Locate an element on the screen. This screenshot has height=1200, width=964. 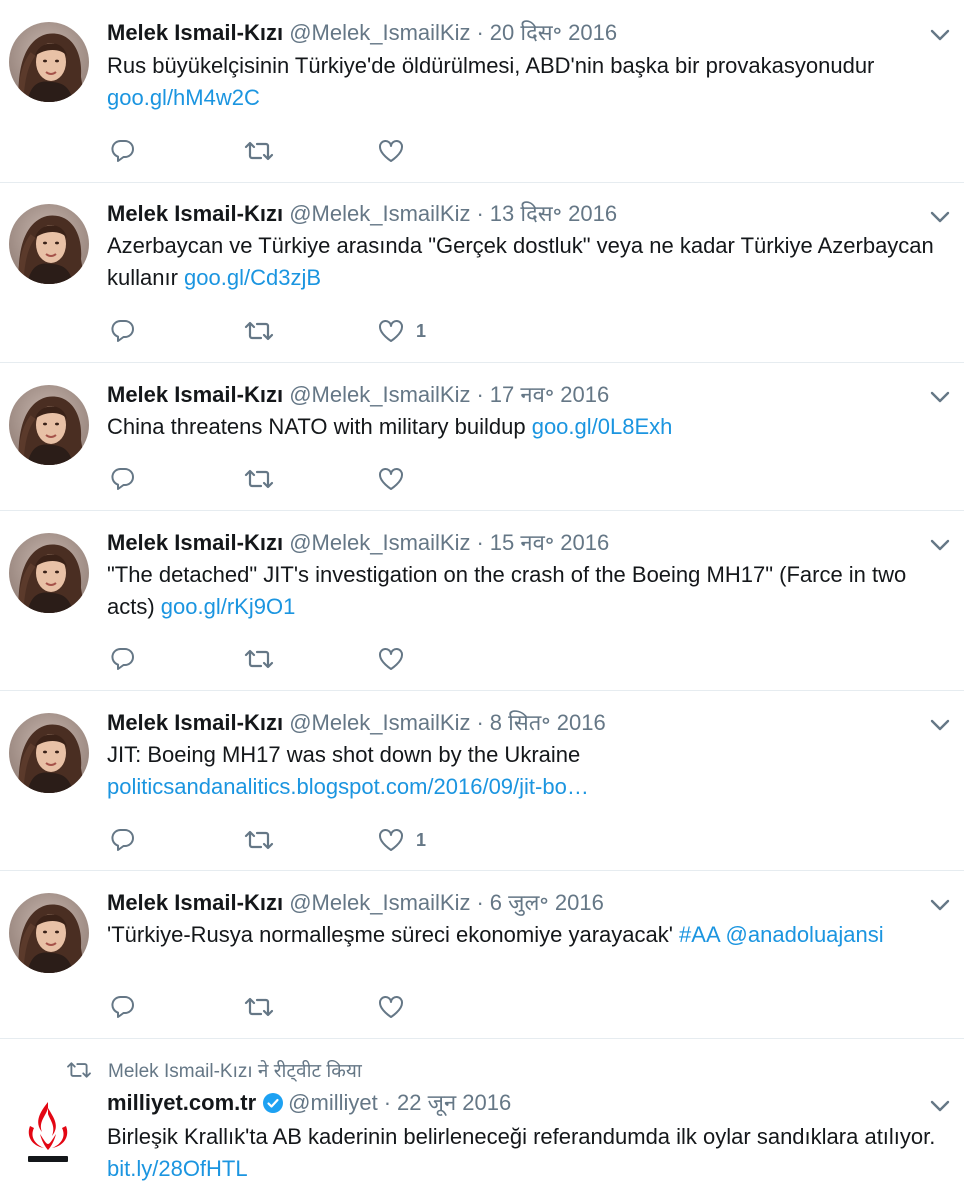
tweet-link: goo.gl/Cd3zjB is located at coordinates (252, 277).